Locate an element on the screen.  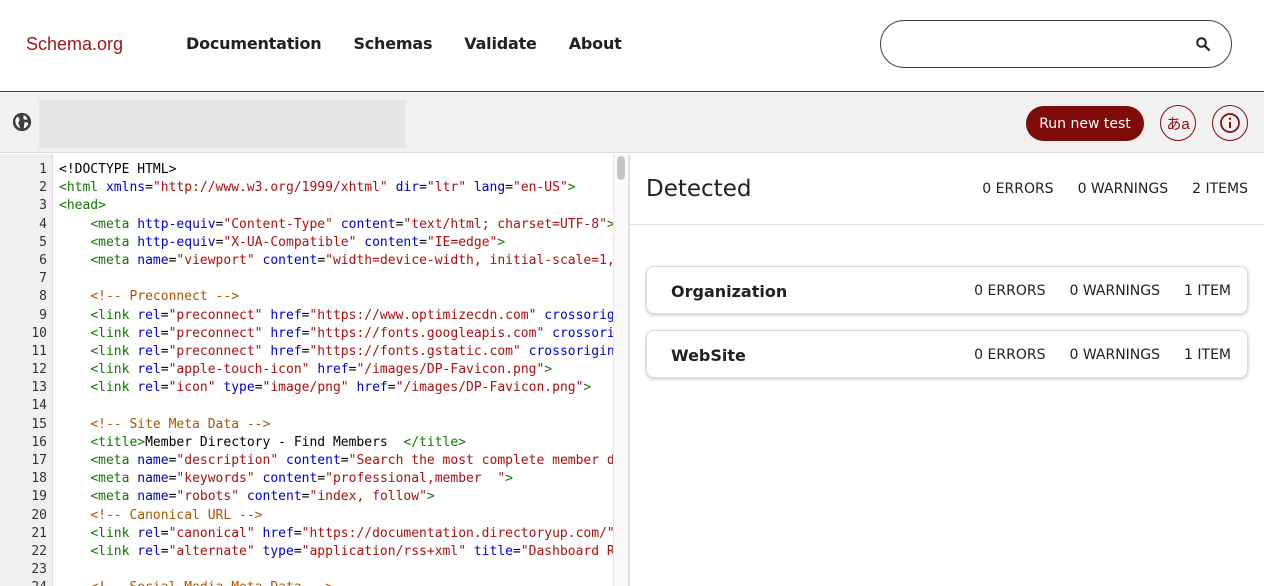
code-token: dir is located at coordinates (407, 188).